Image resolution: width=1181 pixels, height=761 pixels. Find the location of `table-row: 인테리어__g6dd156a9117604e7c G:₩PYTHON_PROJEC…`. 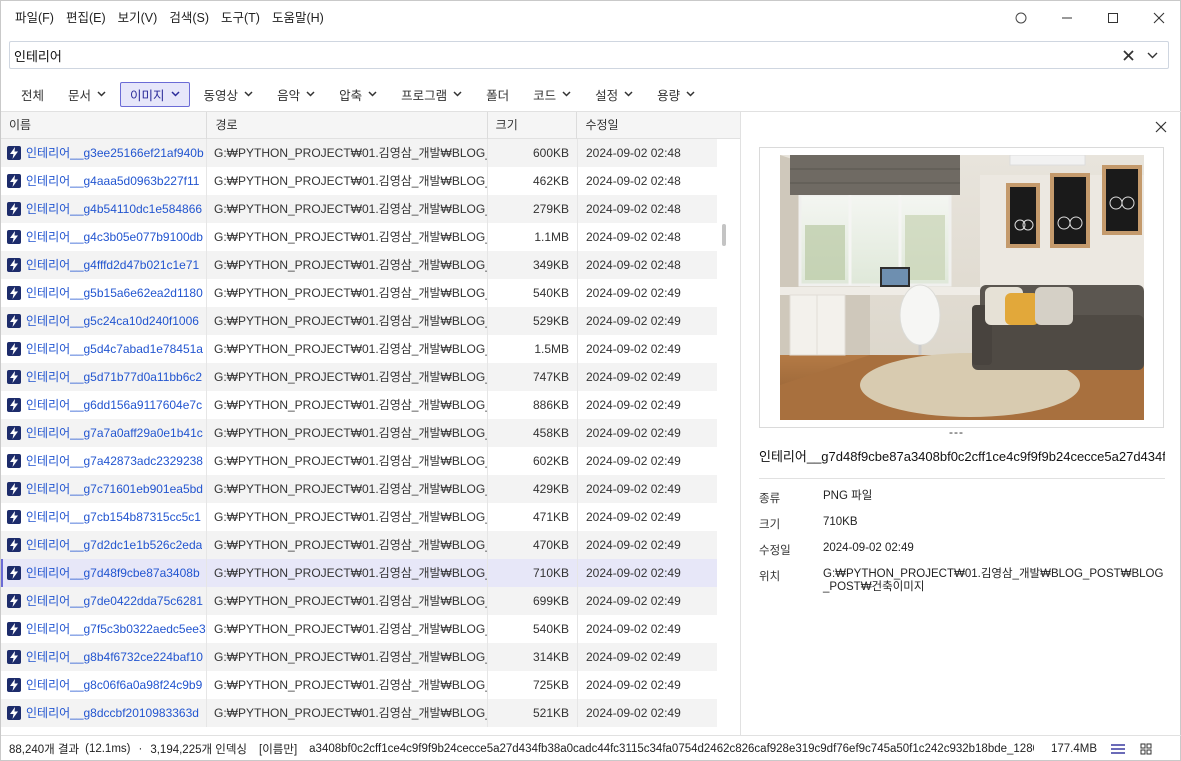

table-row: 인테리어__g6dd156a9117604e7c G:₩PYTHON_PROJEC… is located at coordinates (359, 405).